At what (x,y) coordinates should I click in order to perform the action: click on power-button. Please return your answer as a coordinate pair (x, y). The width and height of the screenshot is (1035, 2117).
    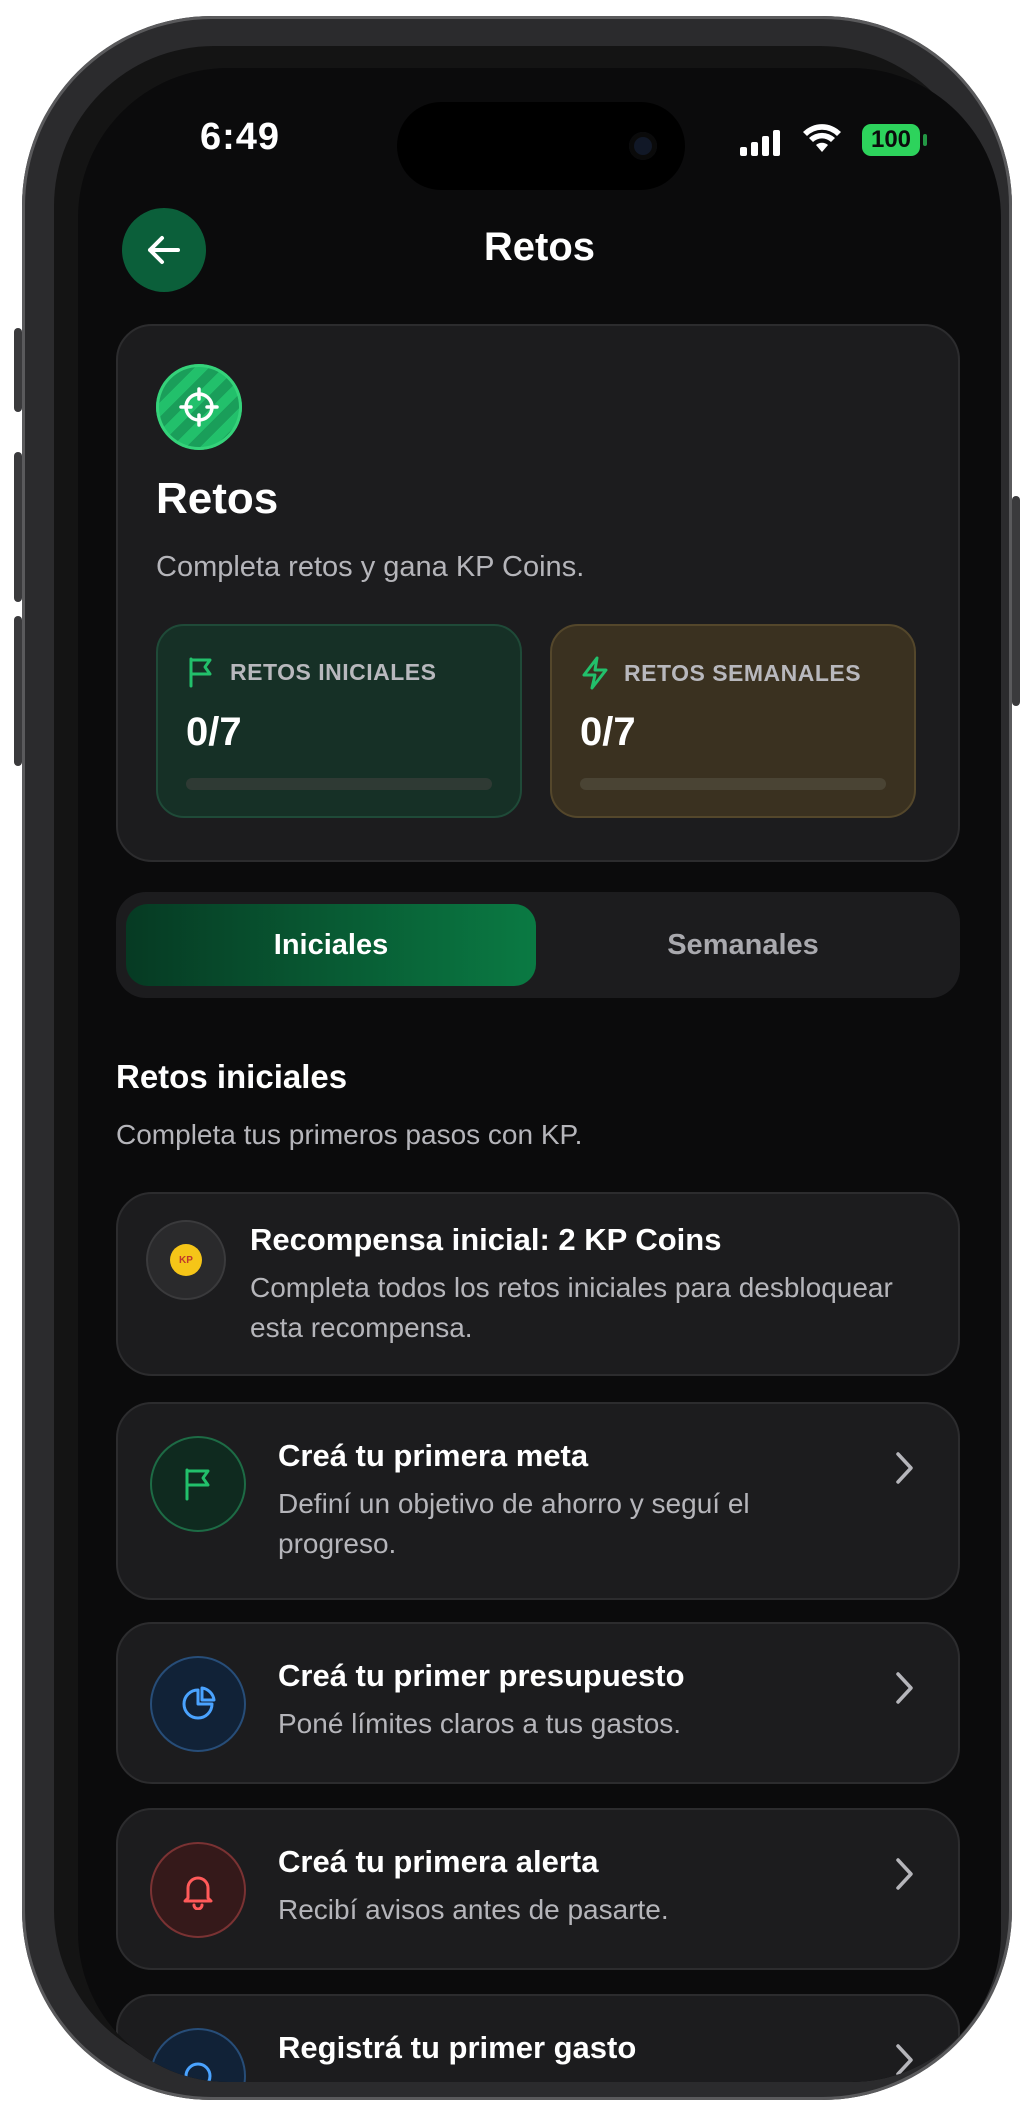
    Looking at the image, I should click on (1016, 601).